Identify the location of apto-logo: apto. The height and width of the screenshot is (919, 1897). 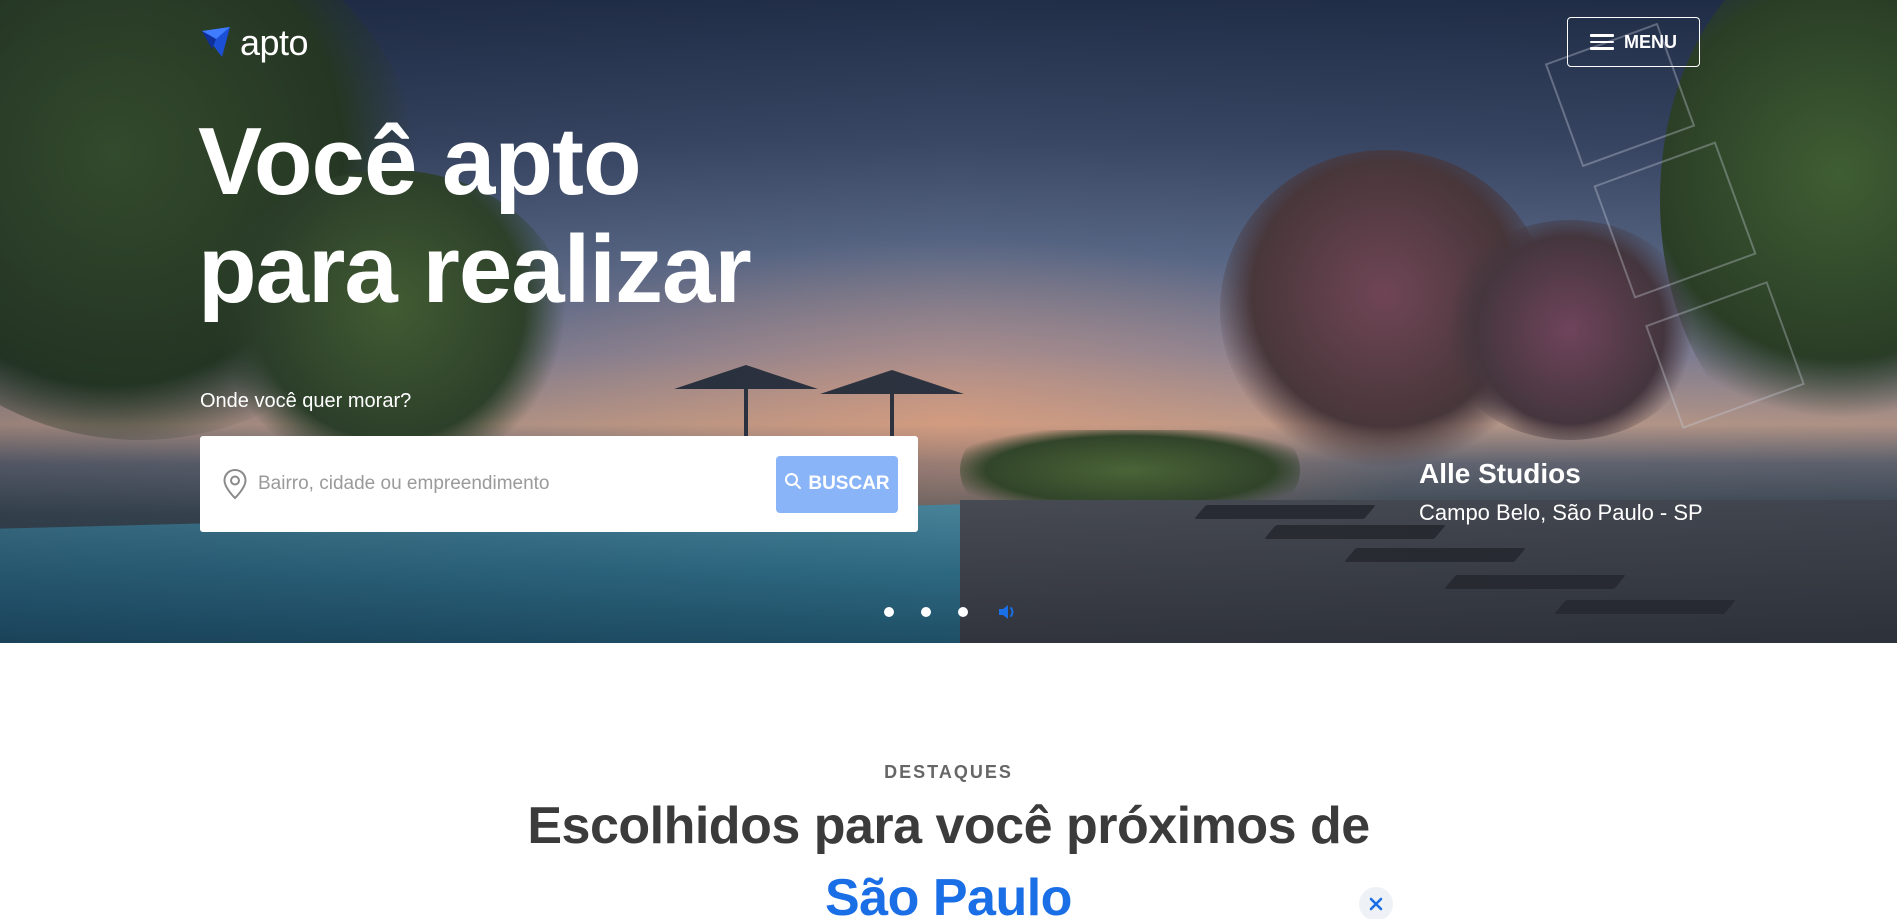
(254, 43).